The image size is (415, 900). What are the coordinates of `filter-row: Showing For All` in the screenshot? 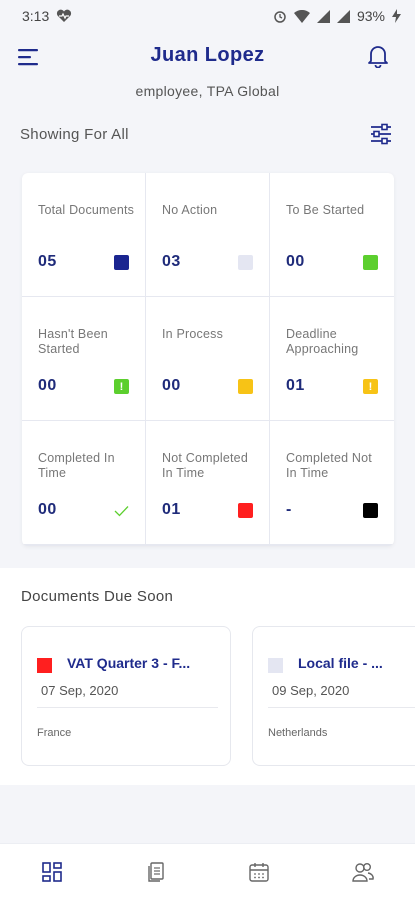 It's located at (206, 134).